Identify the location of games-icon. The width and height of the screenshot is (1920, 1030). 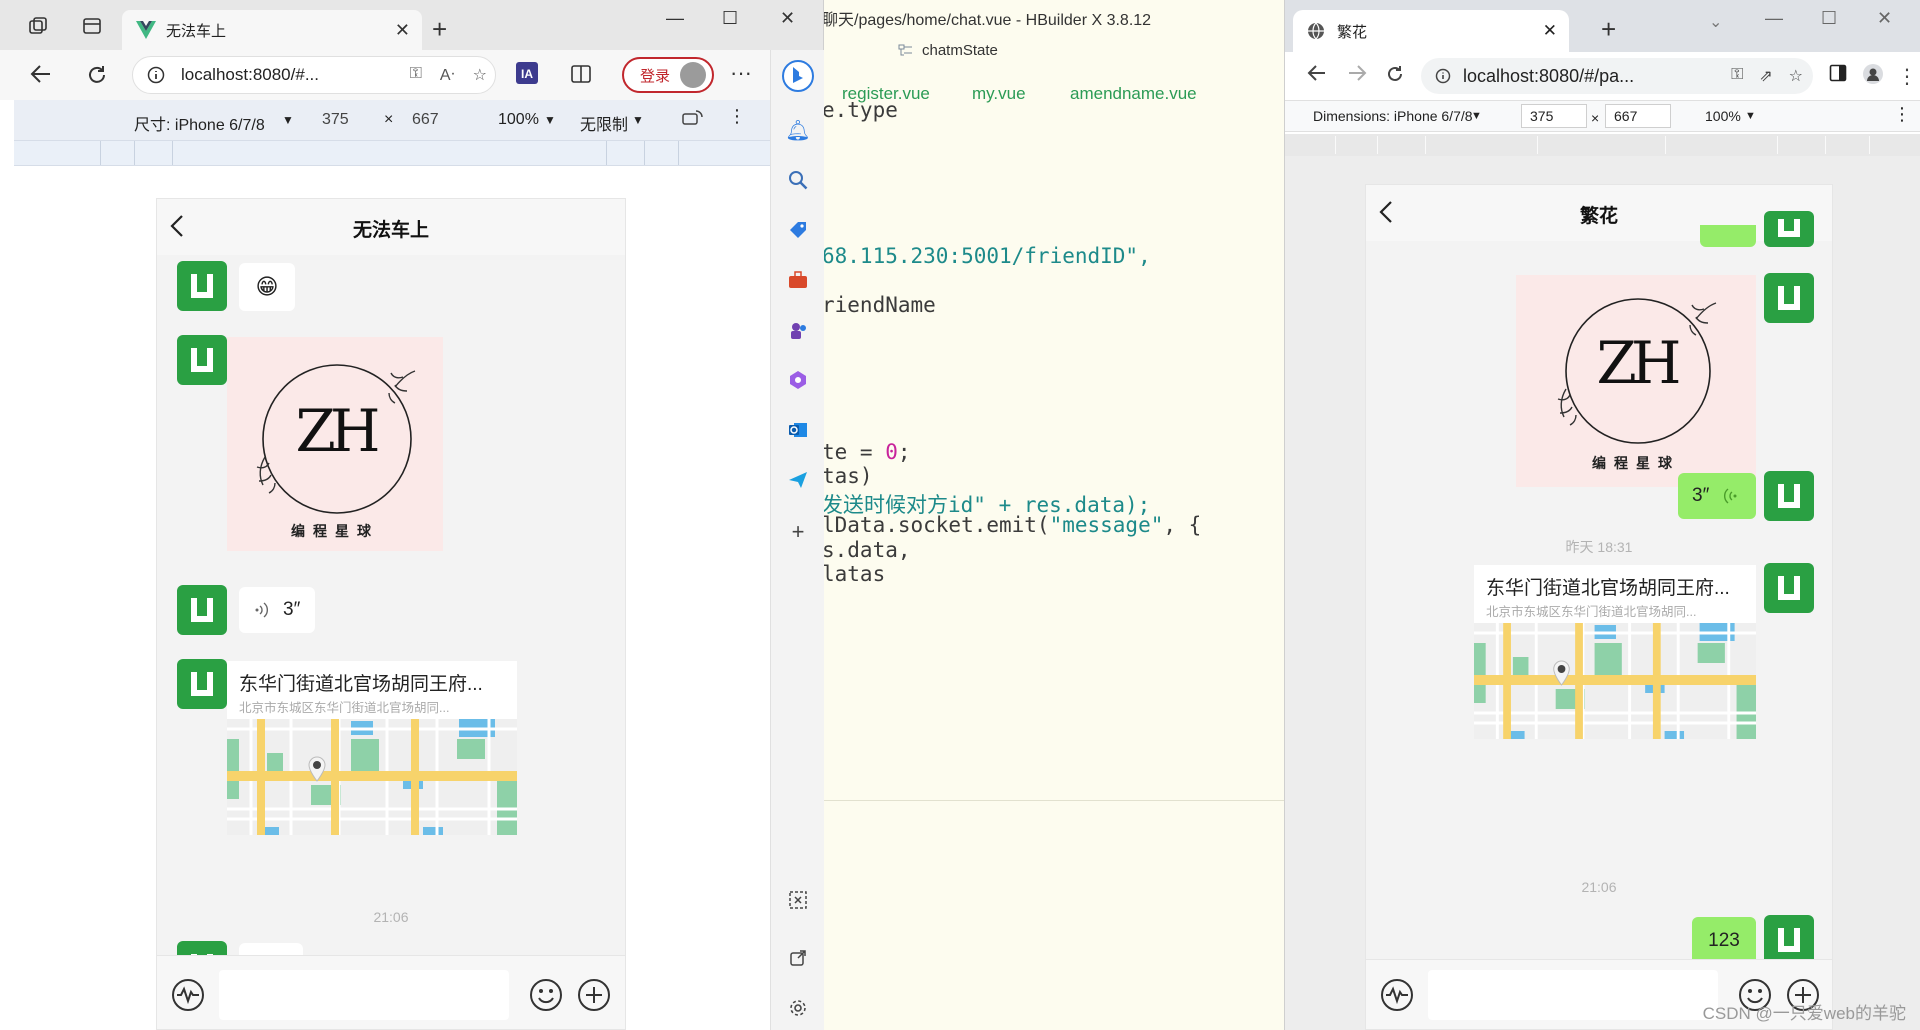
(798, 330).